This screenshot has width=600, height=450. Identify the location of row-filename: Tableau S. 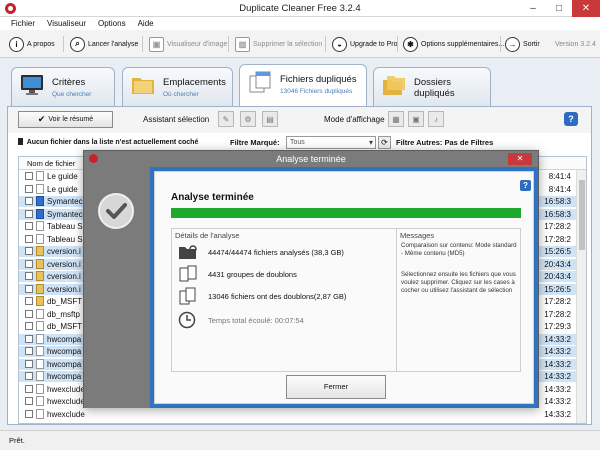
(65, 226).